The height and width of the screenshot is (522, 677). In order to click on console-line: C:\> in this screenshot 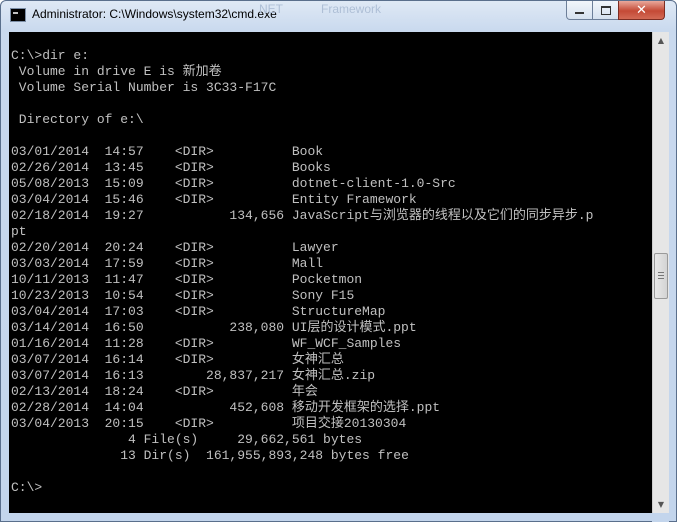, I will do `click(27, 487)`.